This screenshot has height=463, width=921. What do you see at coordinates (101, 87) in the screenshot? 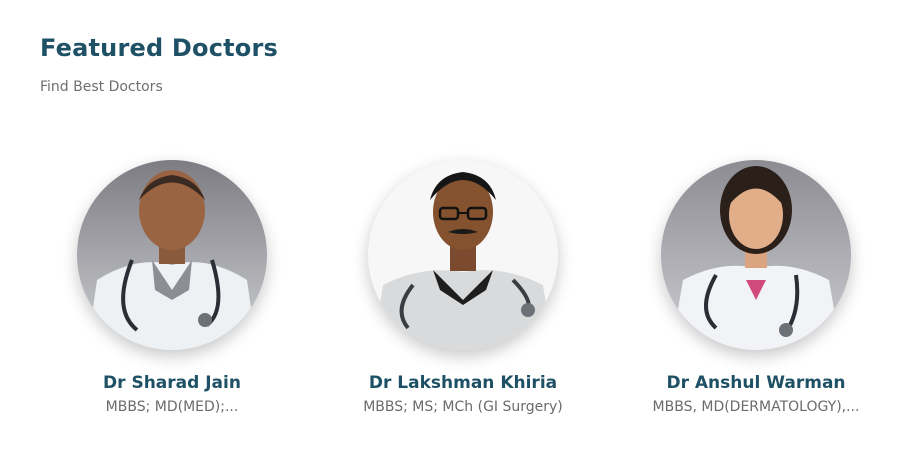
I see `section-subtitle: Find Best Doctors` at bounding box center [101, 87].